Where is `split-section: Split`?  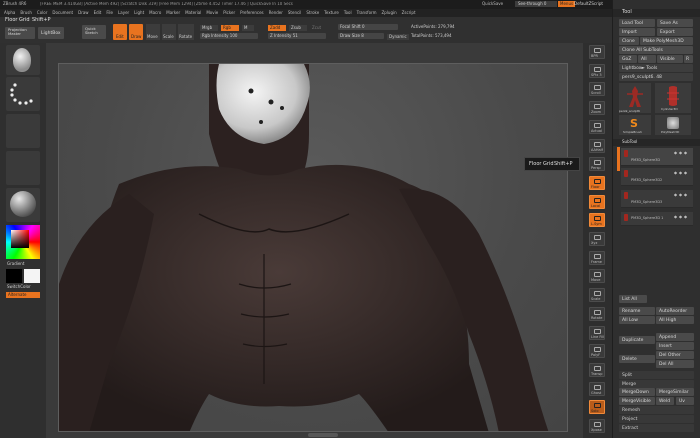
split-section: Split is located at coordinates (656, 375).